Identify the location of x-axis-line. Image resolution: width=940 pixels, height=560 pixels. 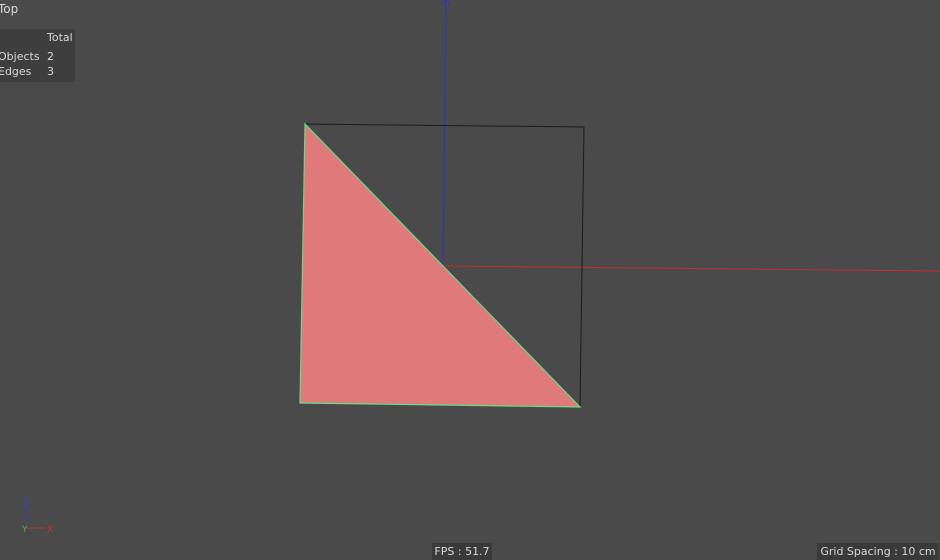
(691, 268).